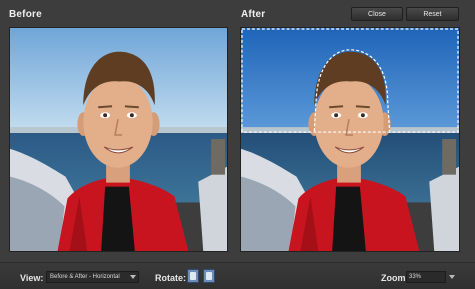 The height and width of the screenshot is (289, 475). I want to click on rotate-left-icon, so click(193, 276).